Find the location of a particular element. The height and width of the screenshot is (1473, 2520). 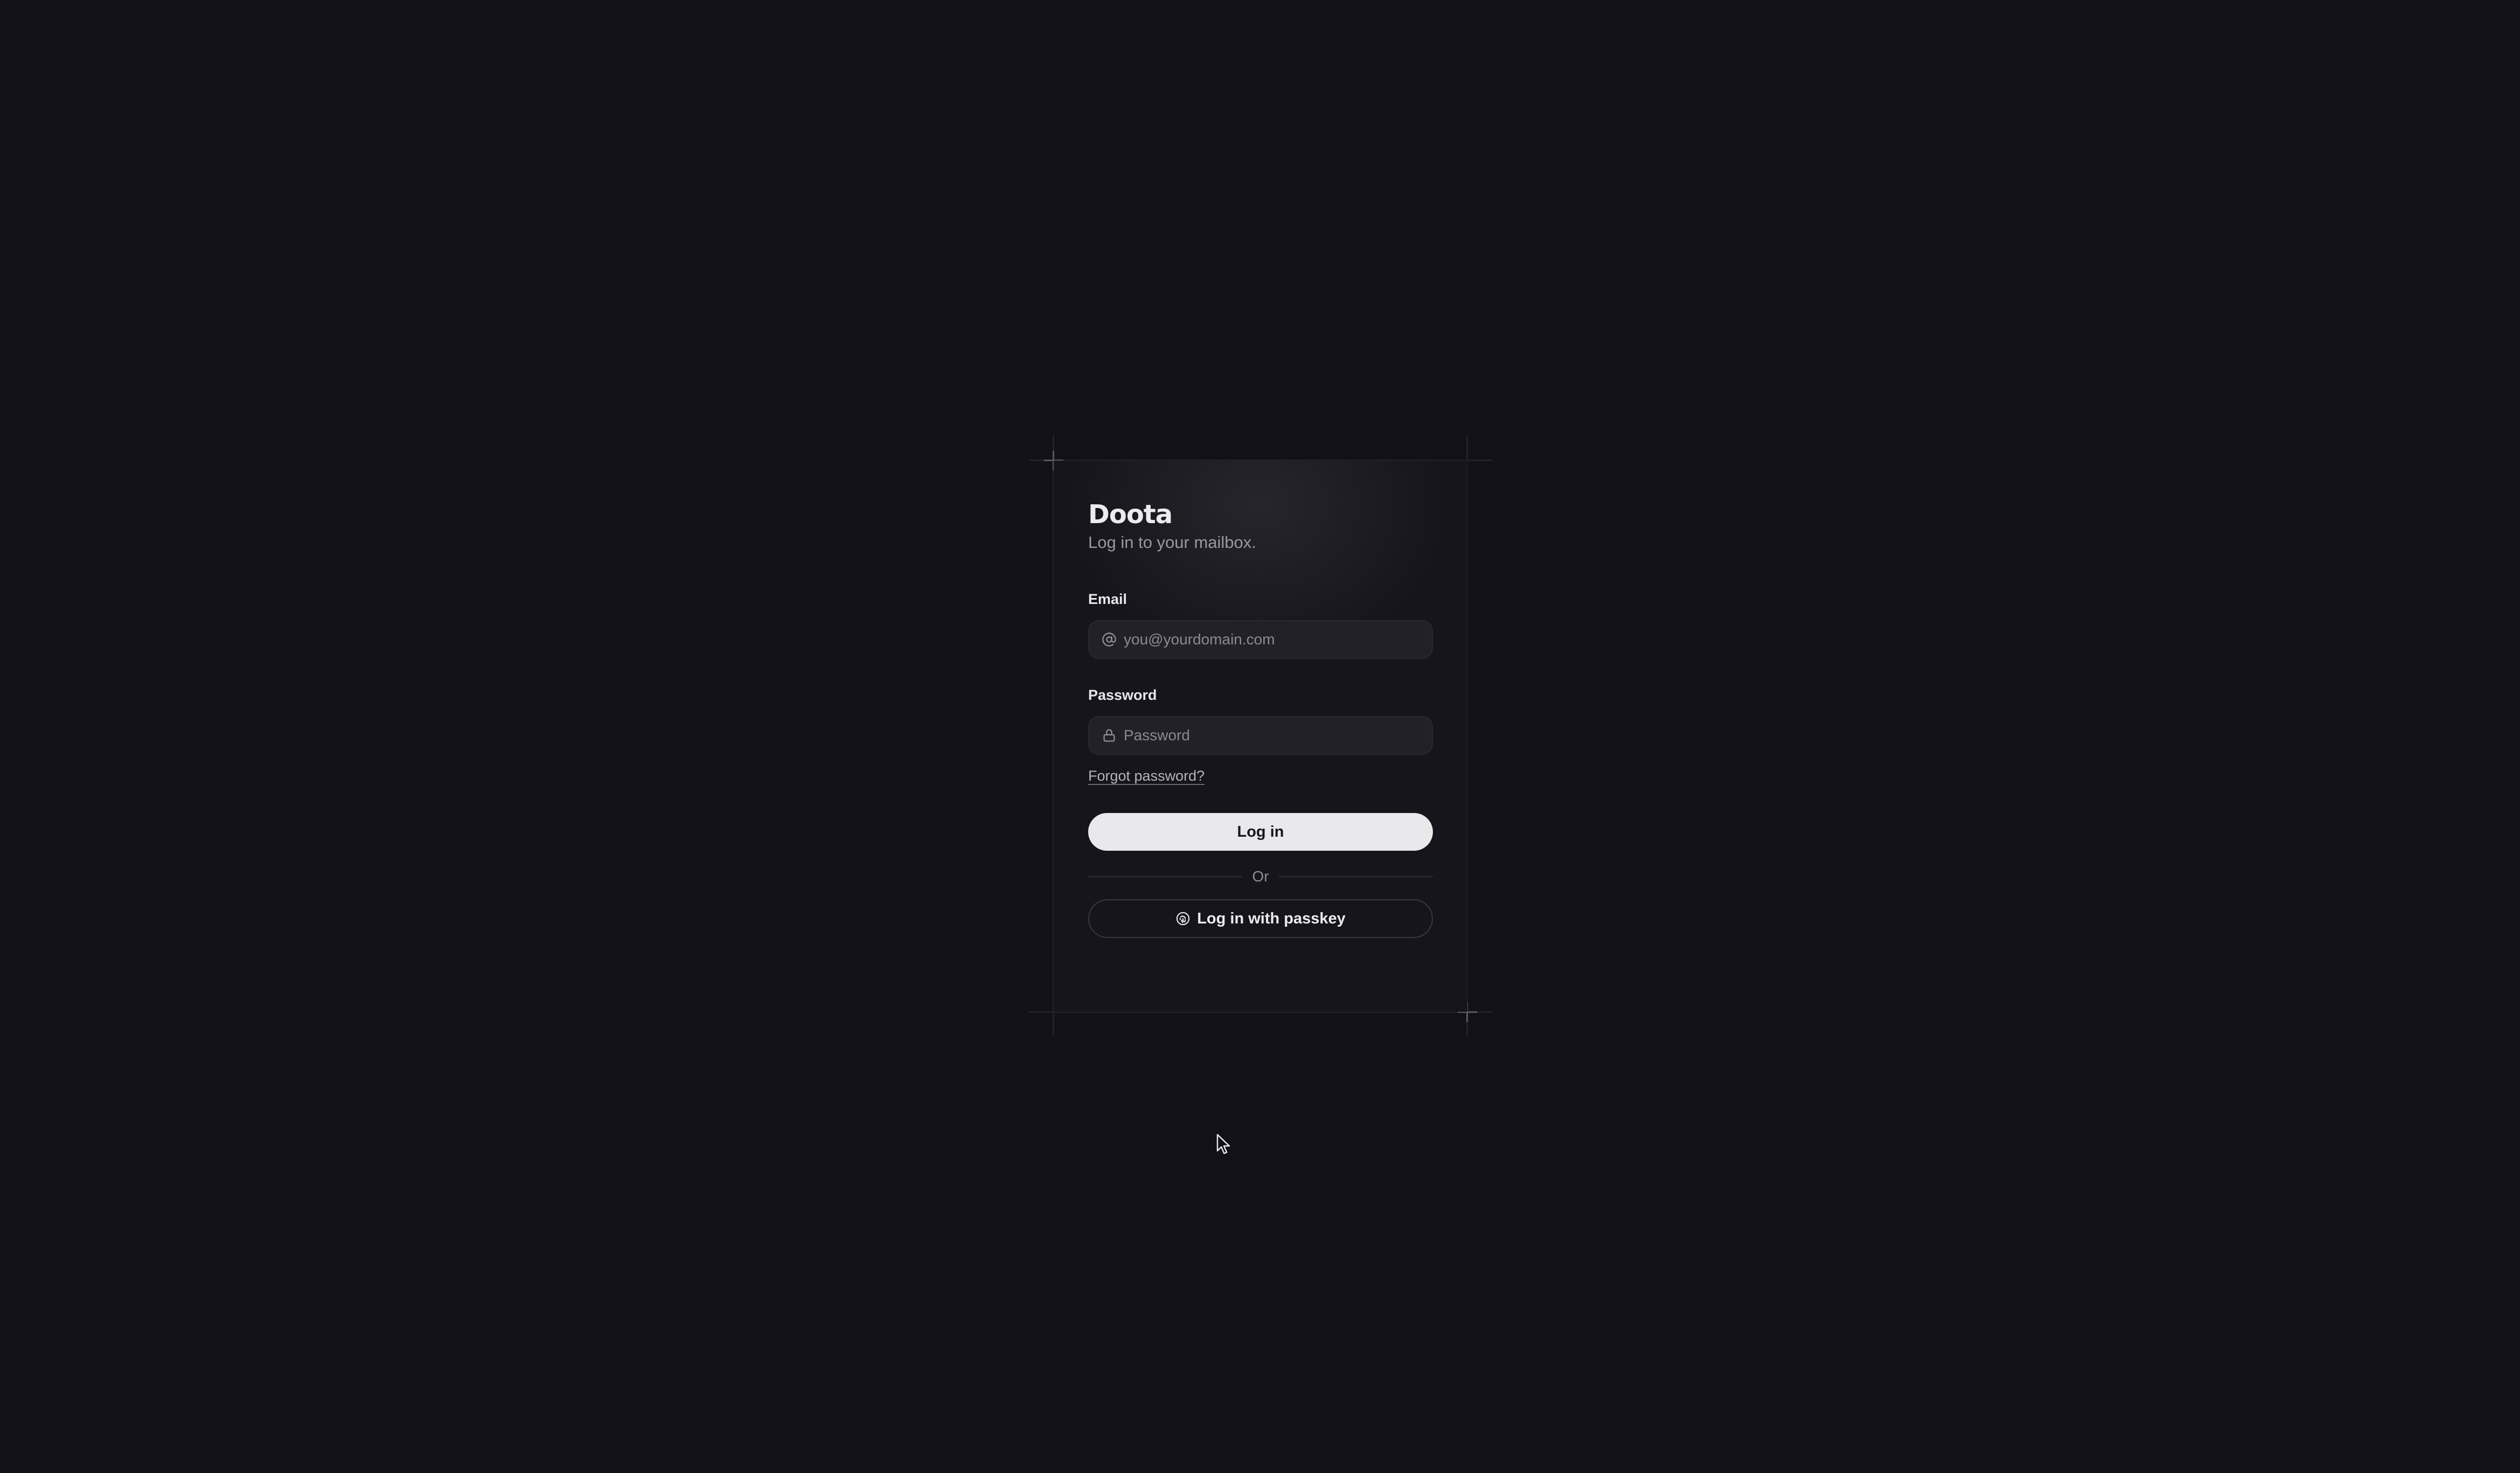

forgot-password-link: Forgot password? is located at coordinates (1146, 776).